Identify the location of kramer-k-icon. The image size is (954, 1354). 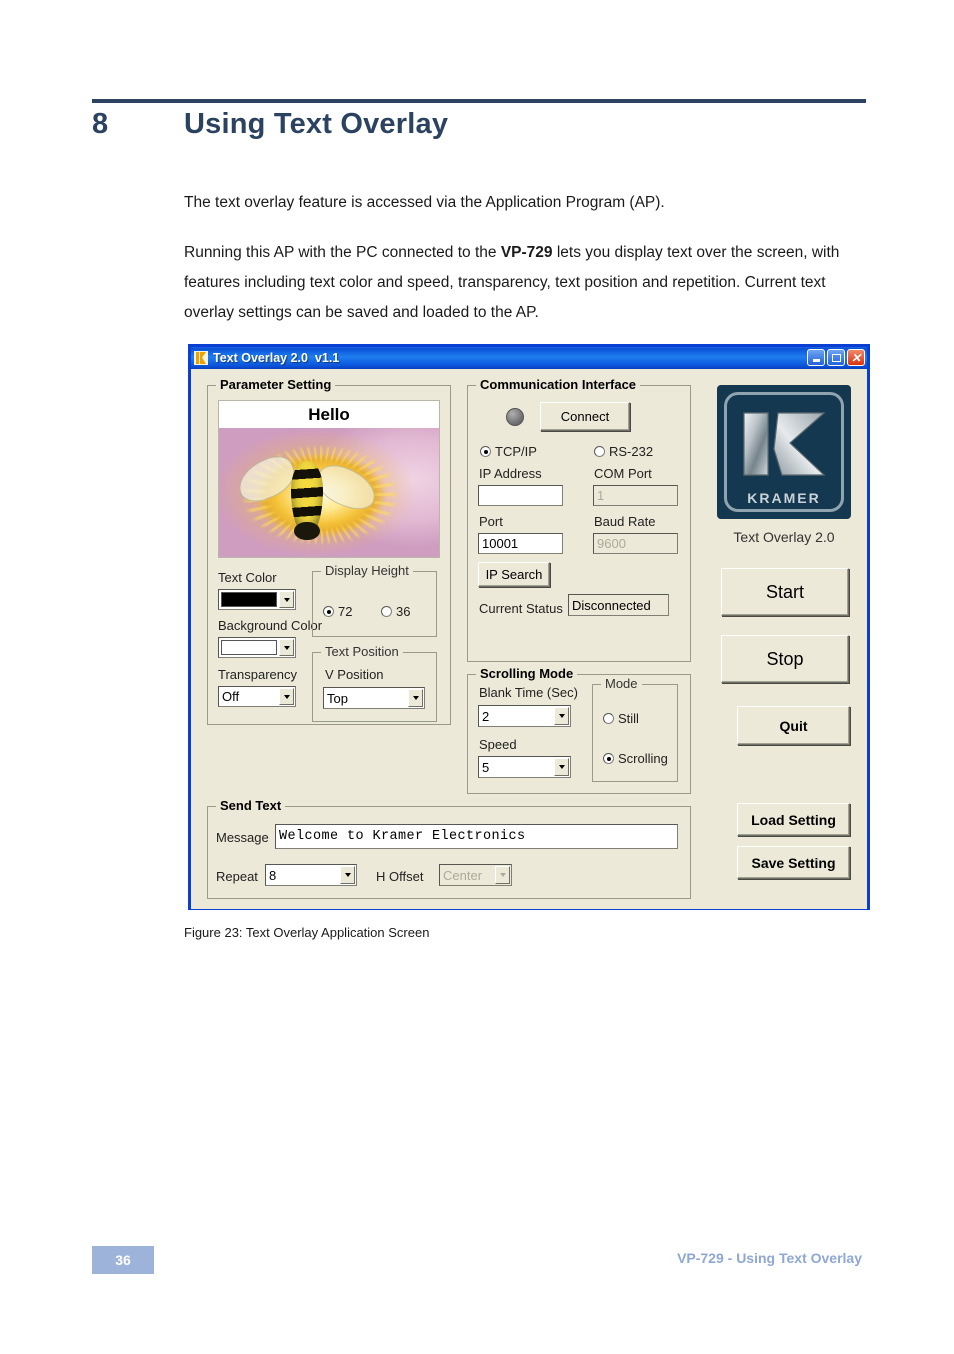
(201, 358).